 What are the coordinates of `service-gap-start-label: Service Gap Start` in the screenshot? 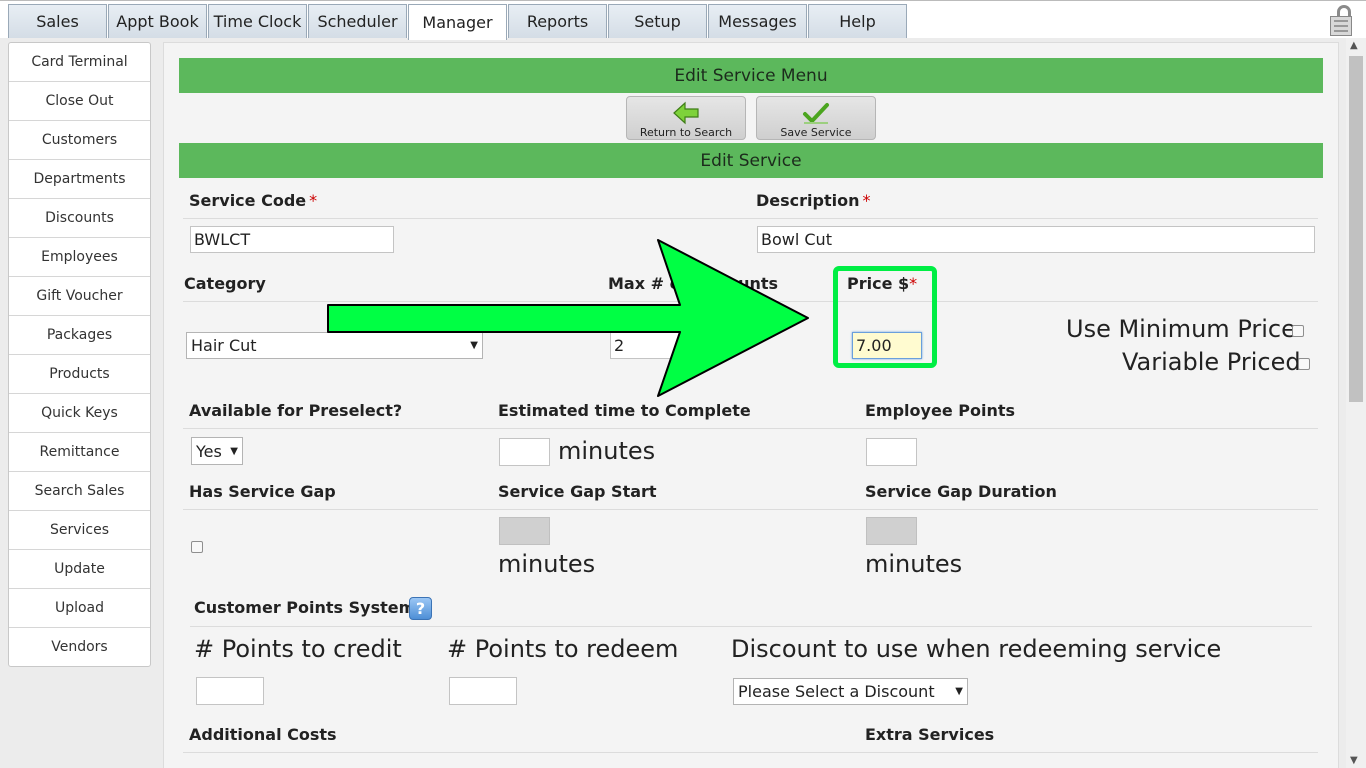 It's located at (577, 491).